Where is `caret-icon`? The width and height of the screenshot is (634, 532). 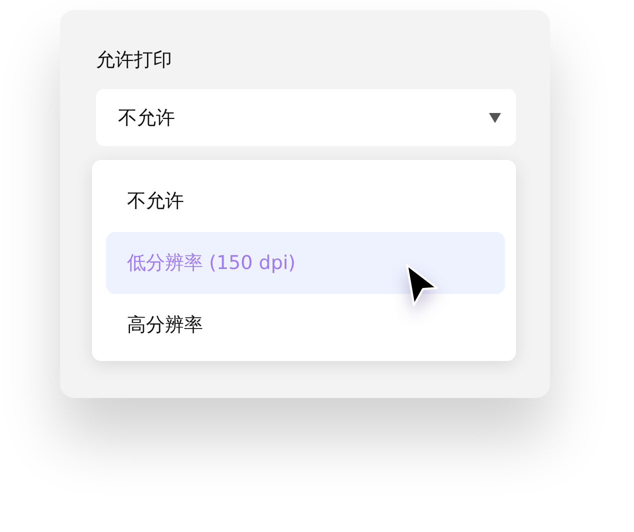 caret-icon is located at coordinates (495, 117).